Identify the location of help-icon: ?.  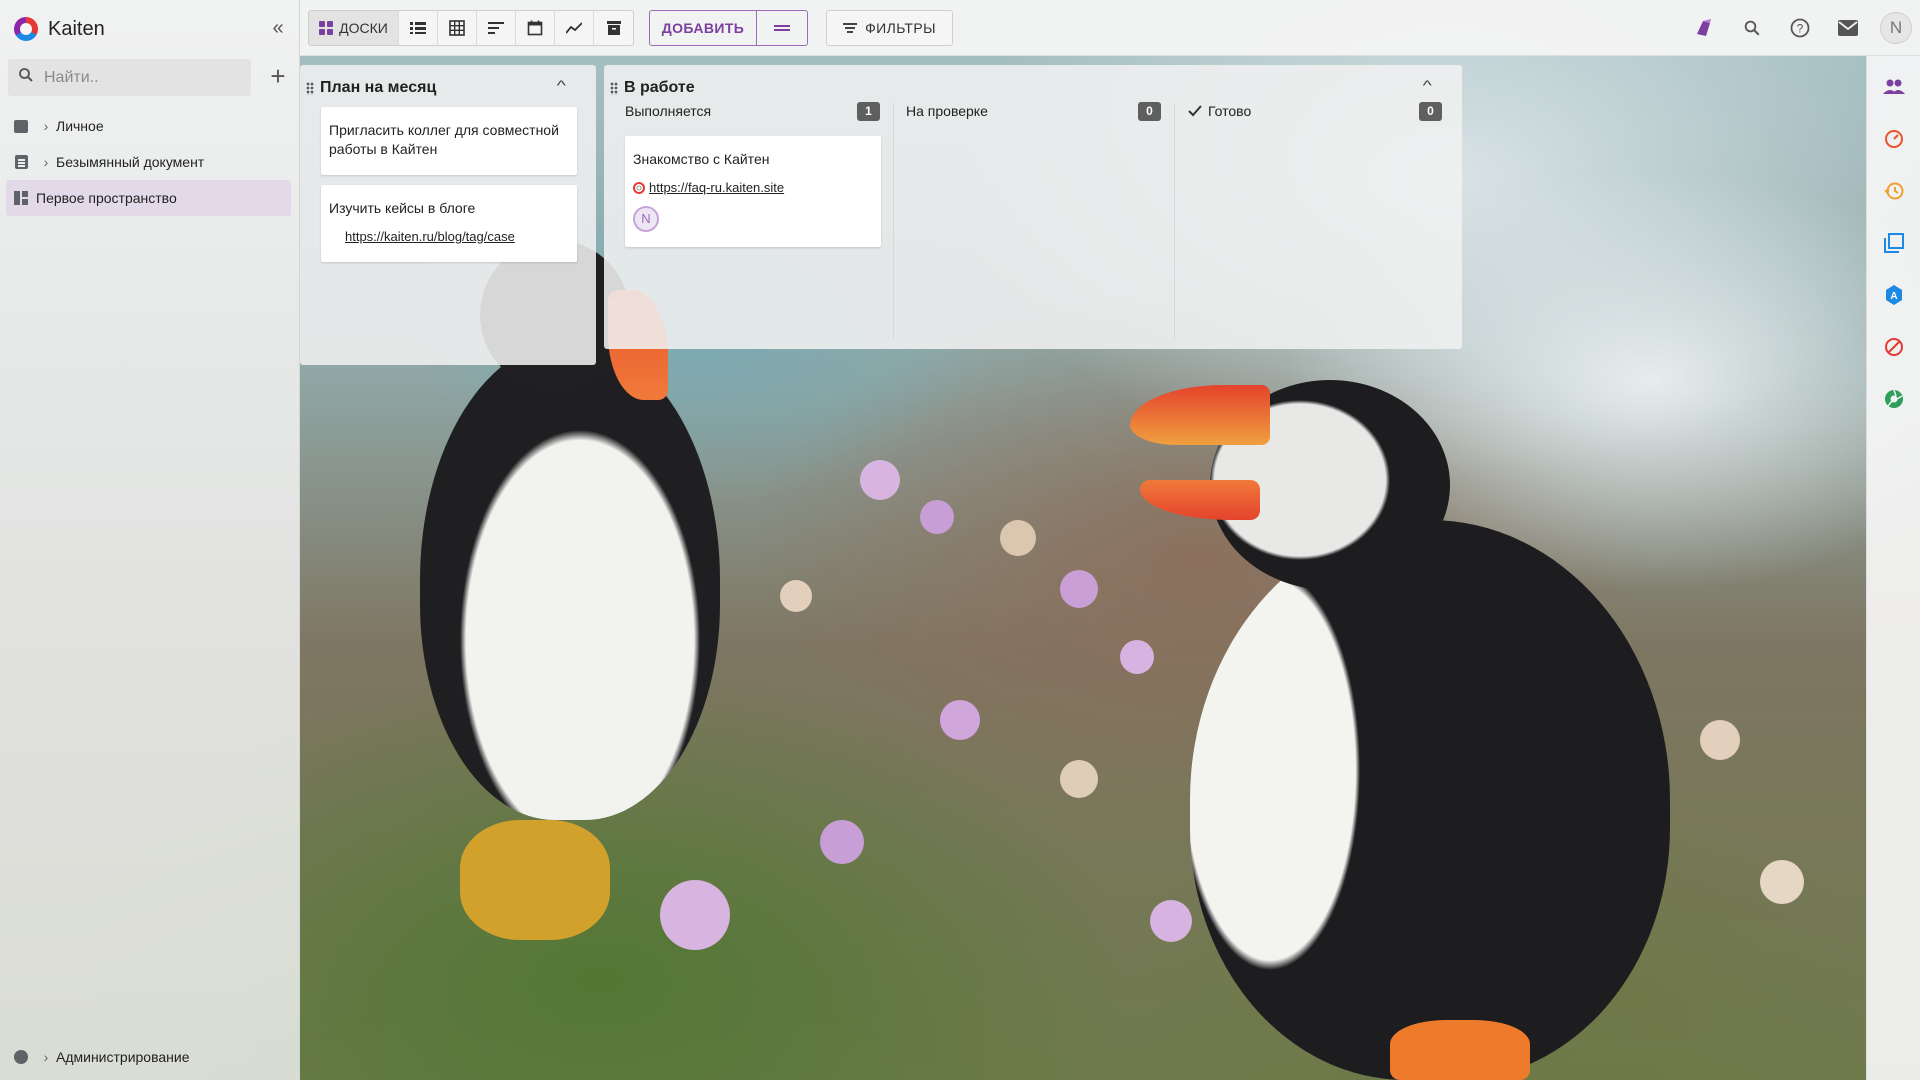
(1800, 28).